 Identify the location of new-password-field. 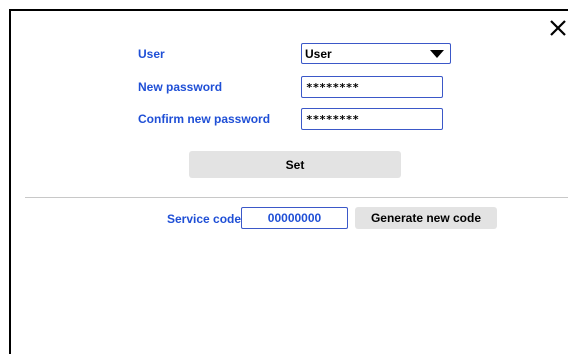
(372, 87).